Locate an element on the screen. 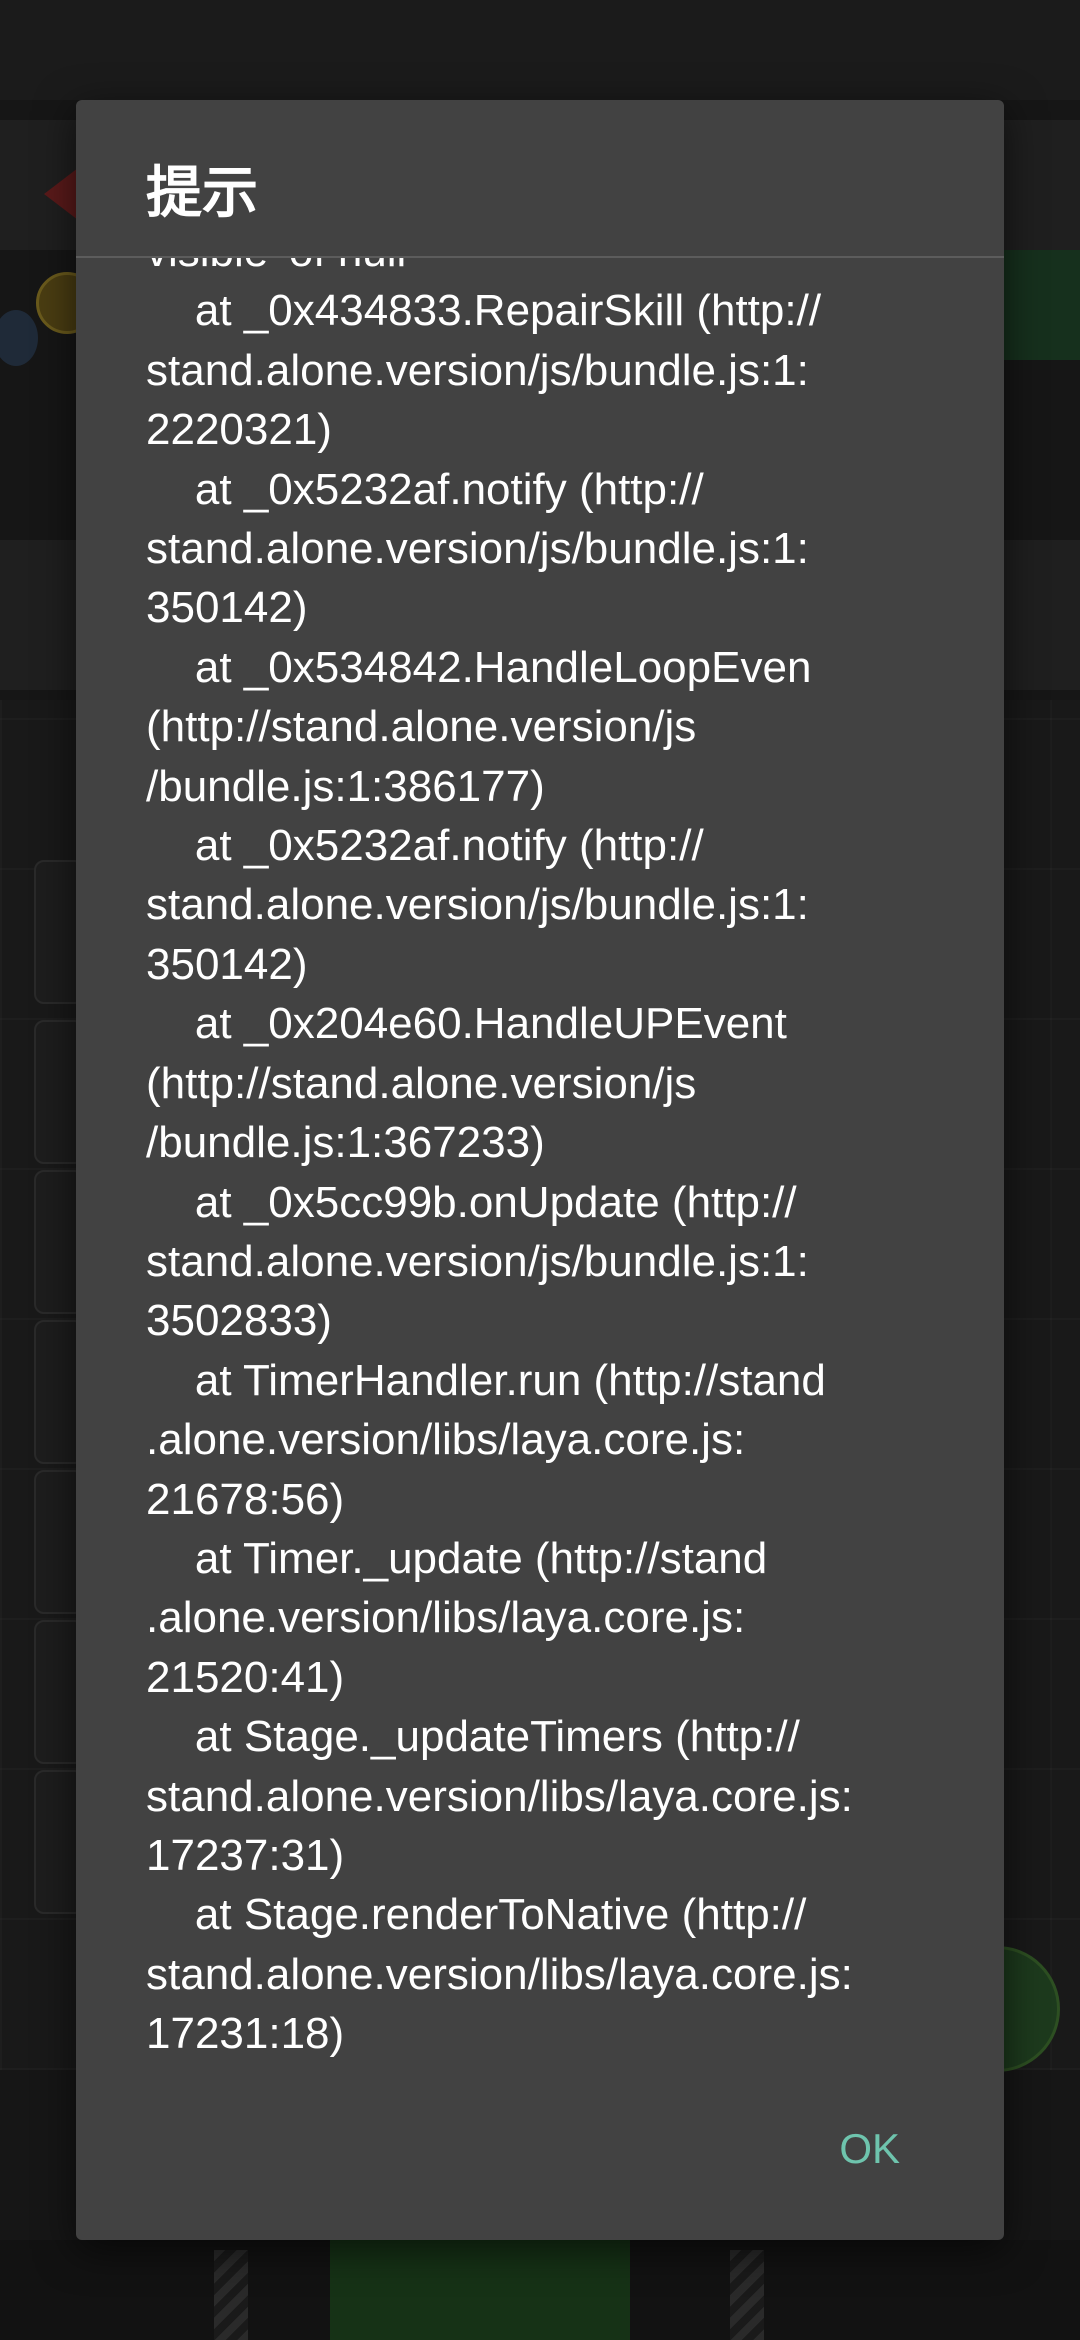 This screenshot has width=1080, height=2340. message-line: at TimerHandler.run (http://stand is located at coordinates (486, 1380).